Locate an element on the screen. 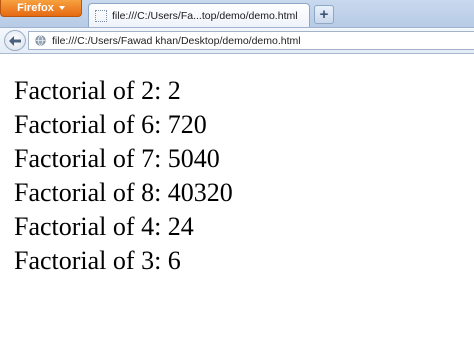  factorial-line: Factorial of 4: 24 is located at coordinates (104, 226).